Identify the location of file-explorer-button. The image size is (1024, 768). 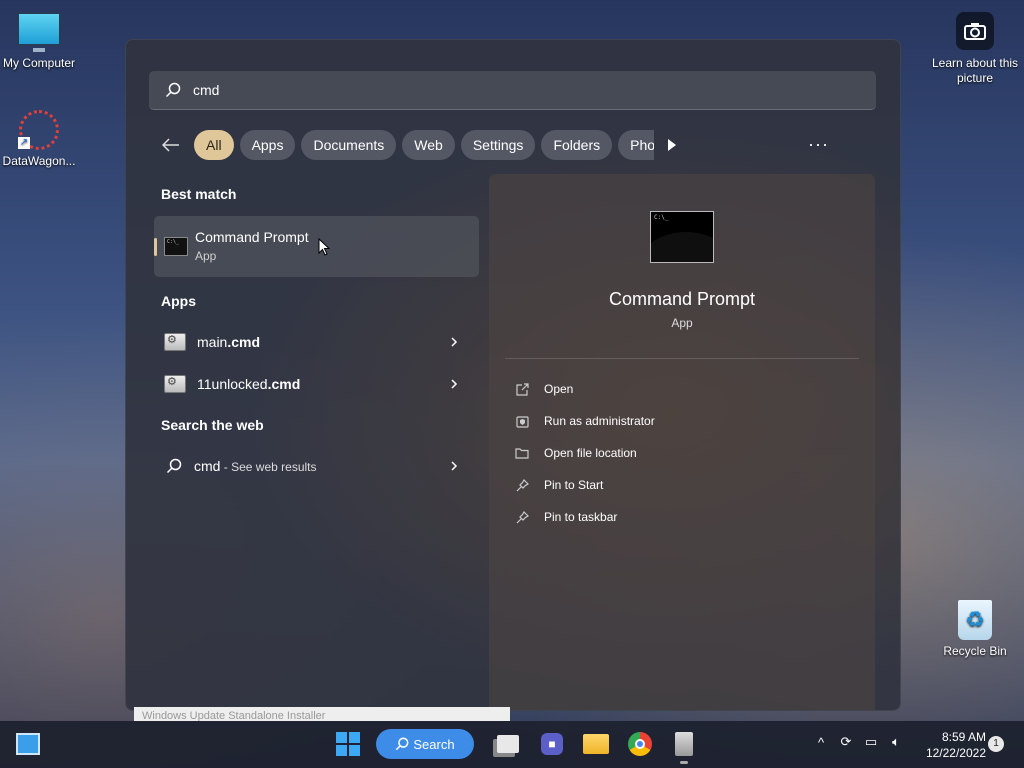
(596, 744).